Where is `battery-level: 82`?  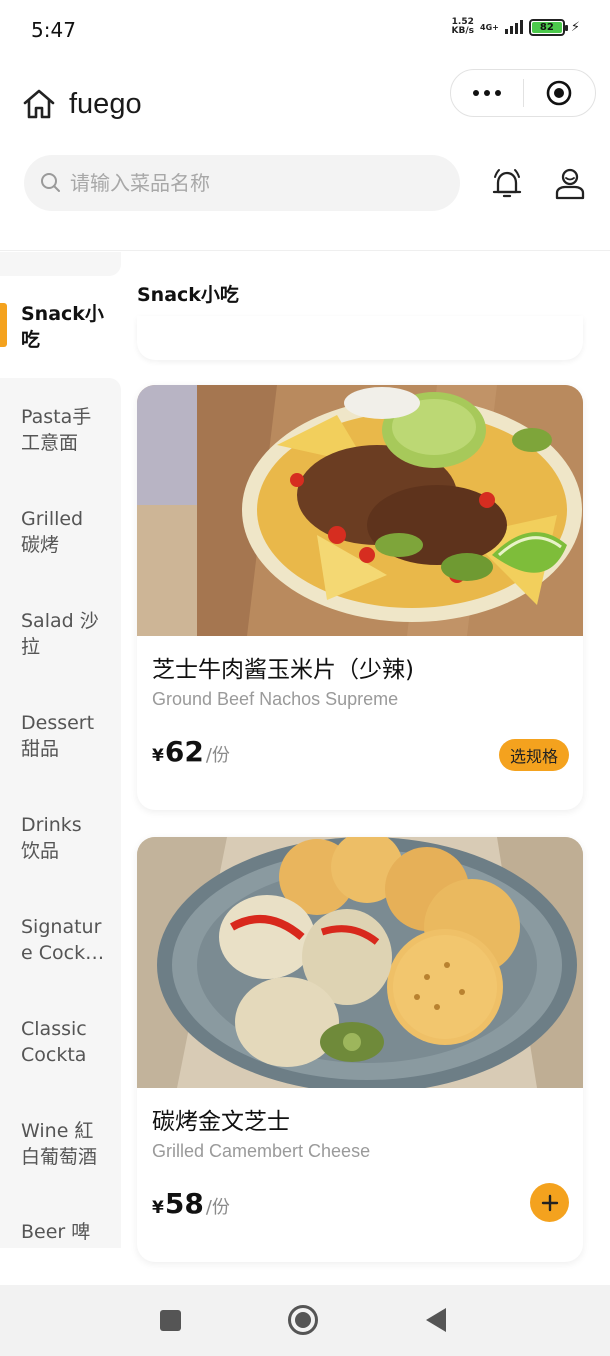 battery-level: 82 is located at coordinates (546, 27).